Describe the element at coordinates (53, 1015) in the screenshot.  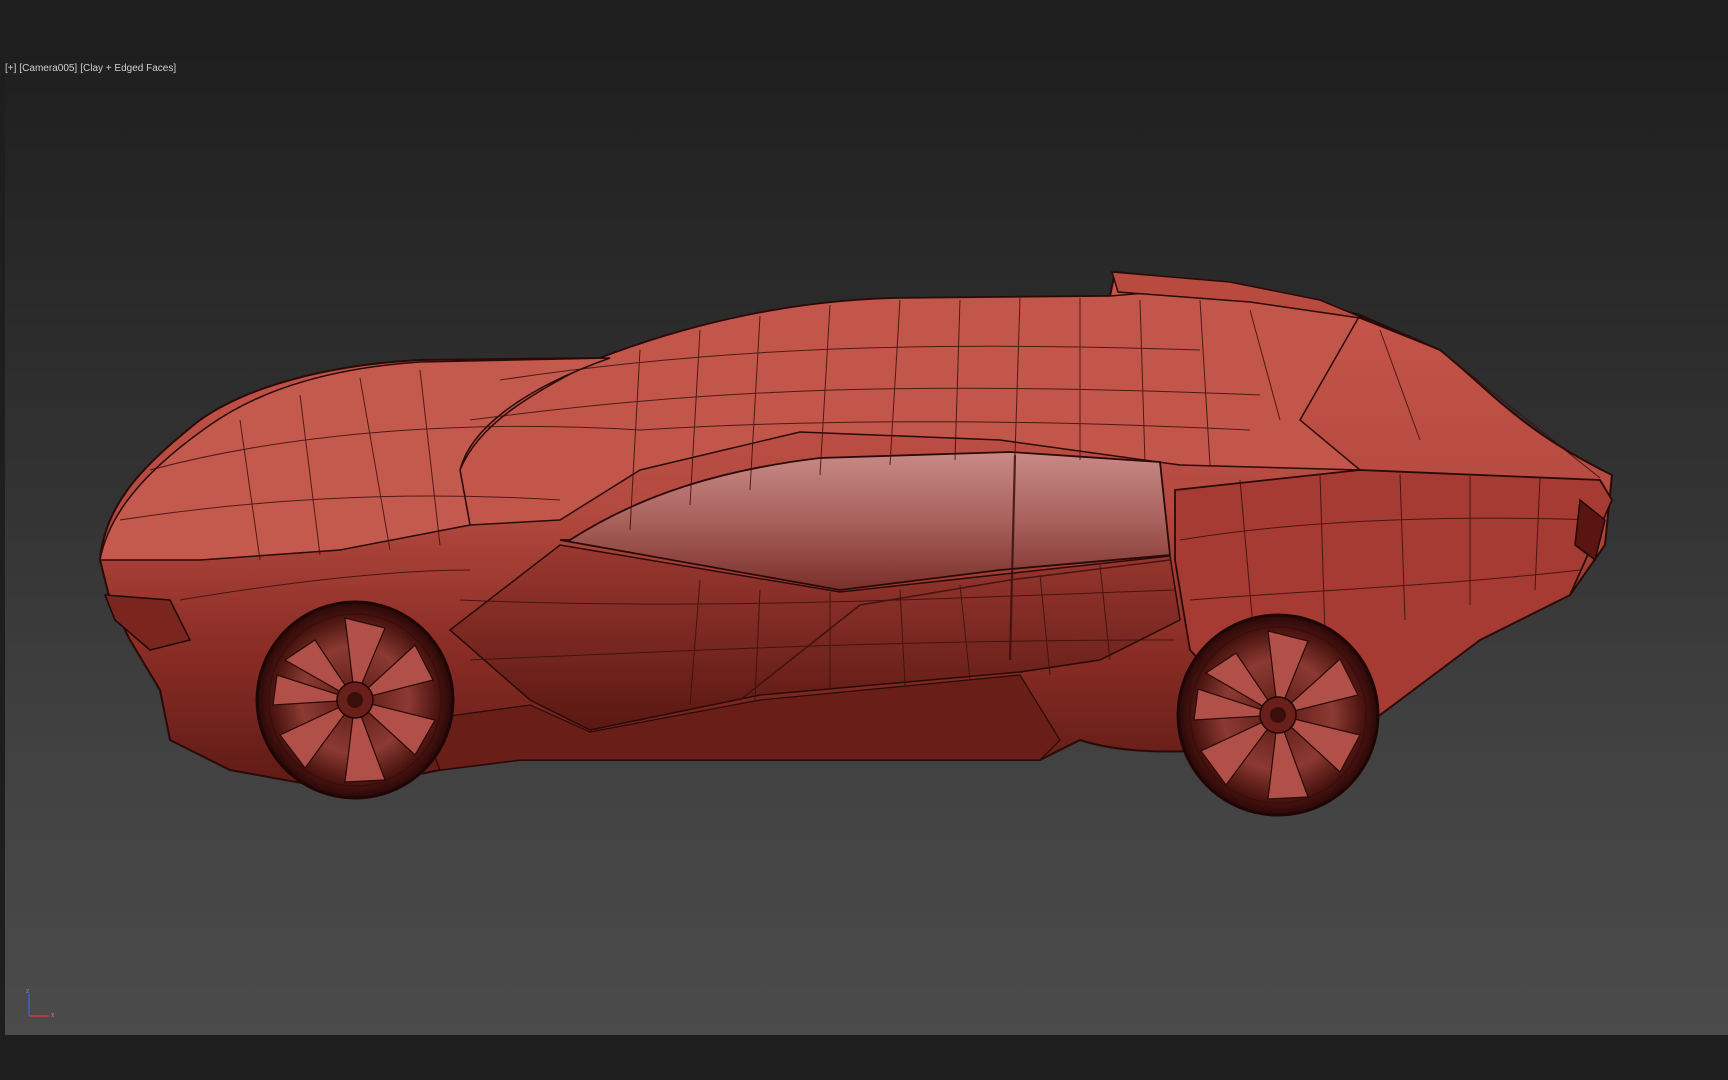
I see `axis-x-label: x` at that location.